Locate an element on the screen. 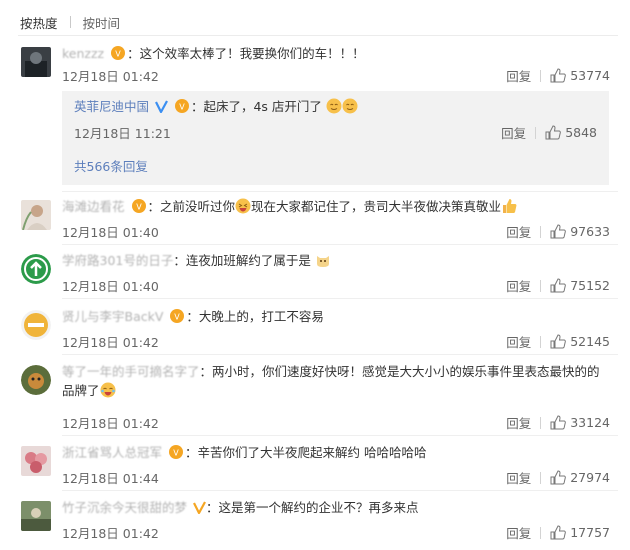 This screenshot has height=550, width=630. reply-username: 英菲尼迪中国 is located at coordinates (111, 106).